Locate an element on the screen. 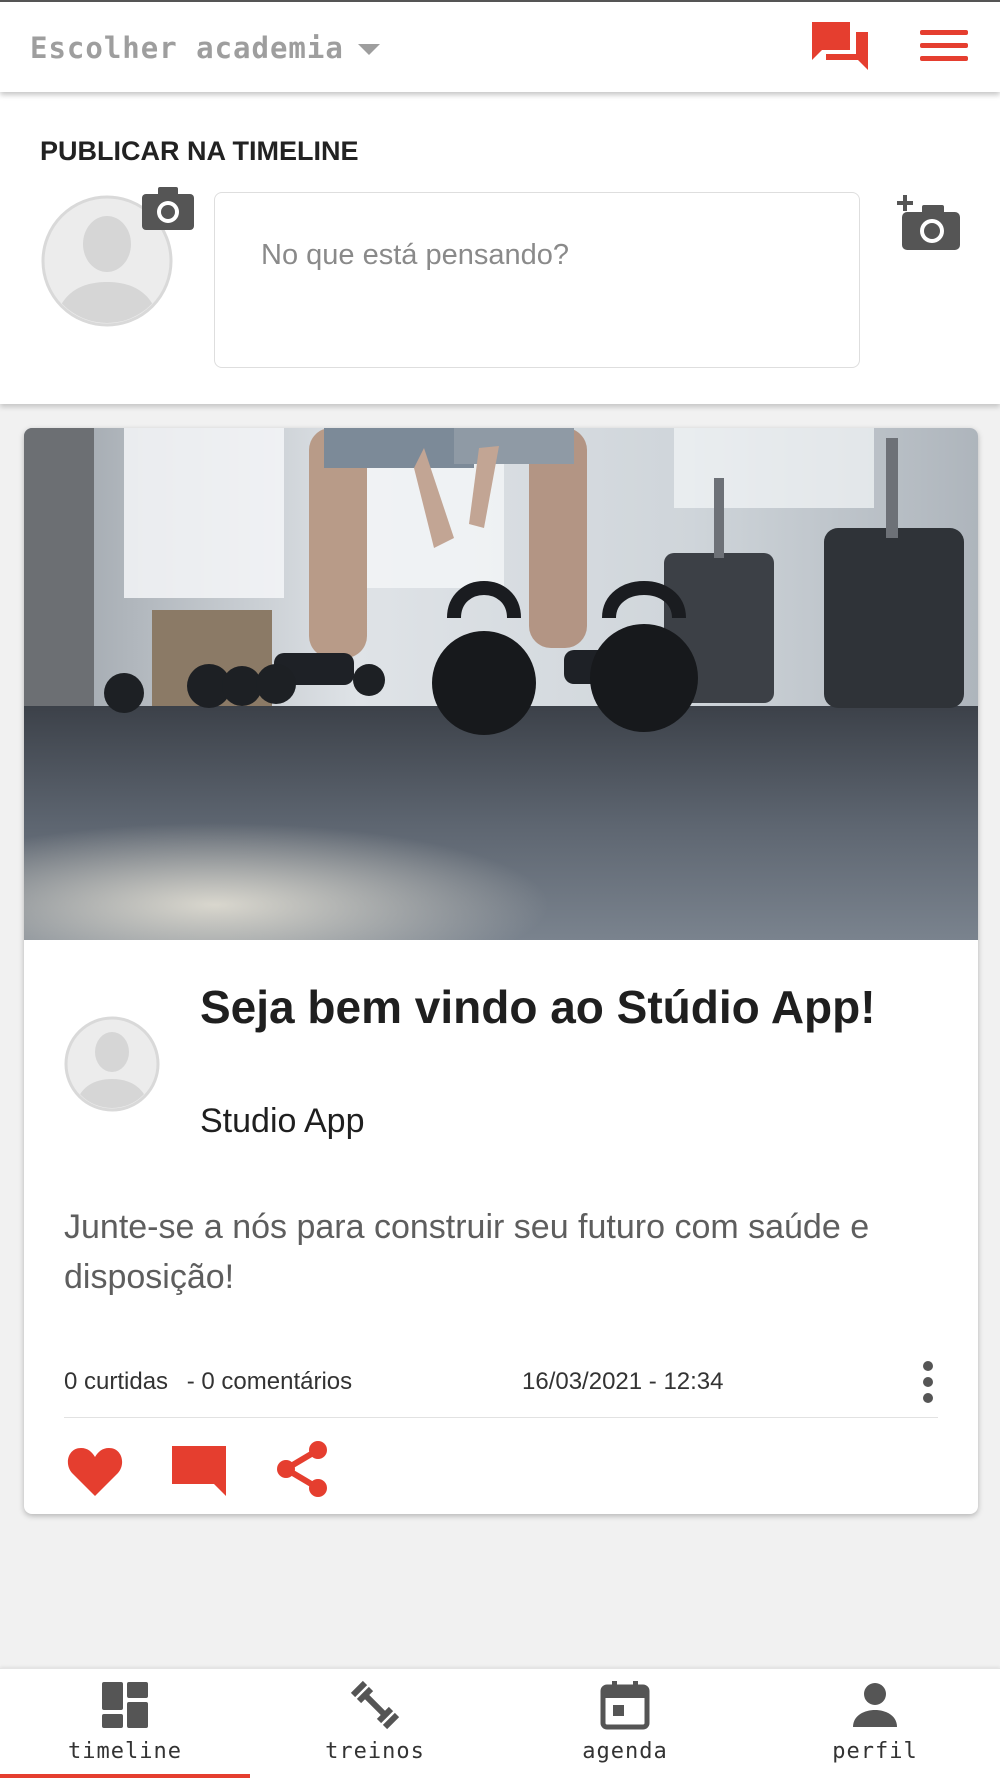 The image size is (1000, 1778). dashboard-icon is located at coordinates (125, 1705).